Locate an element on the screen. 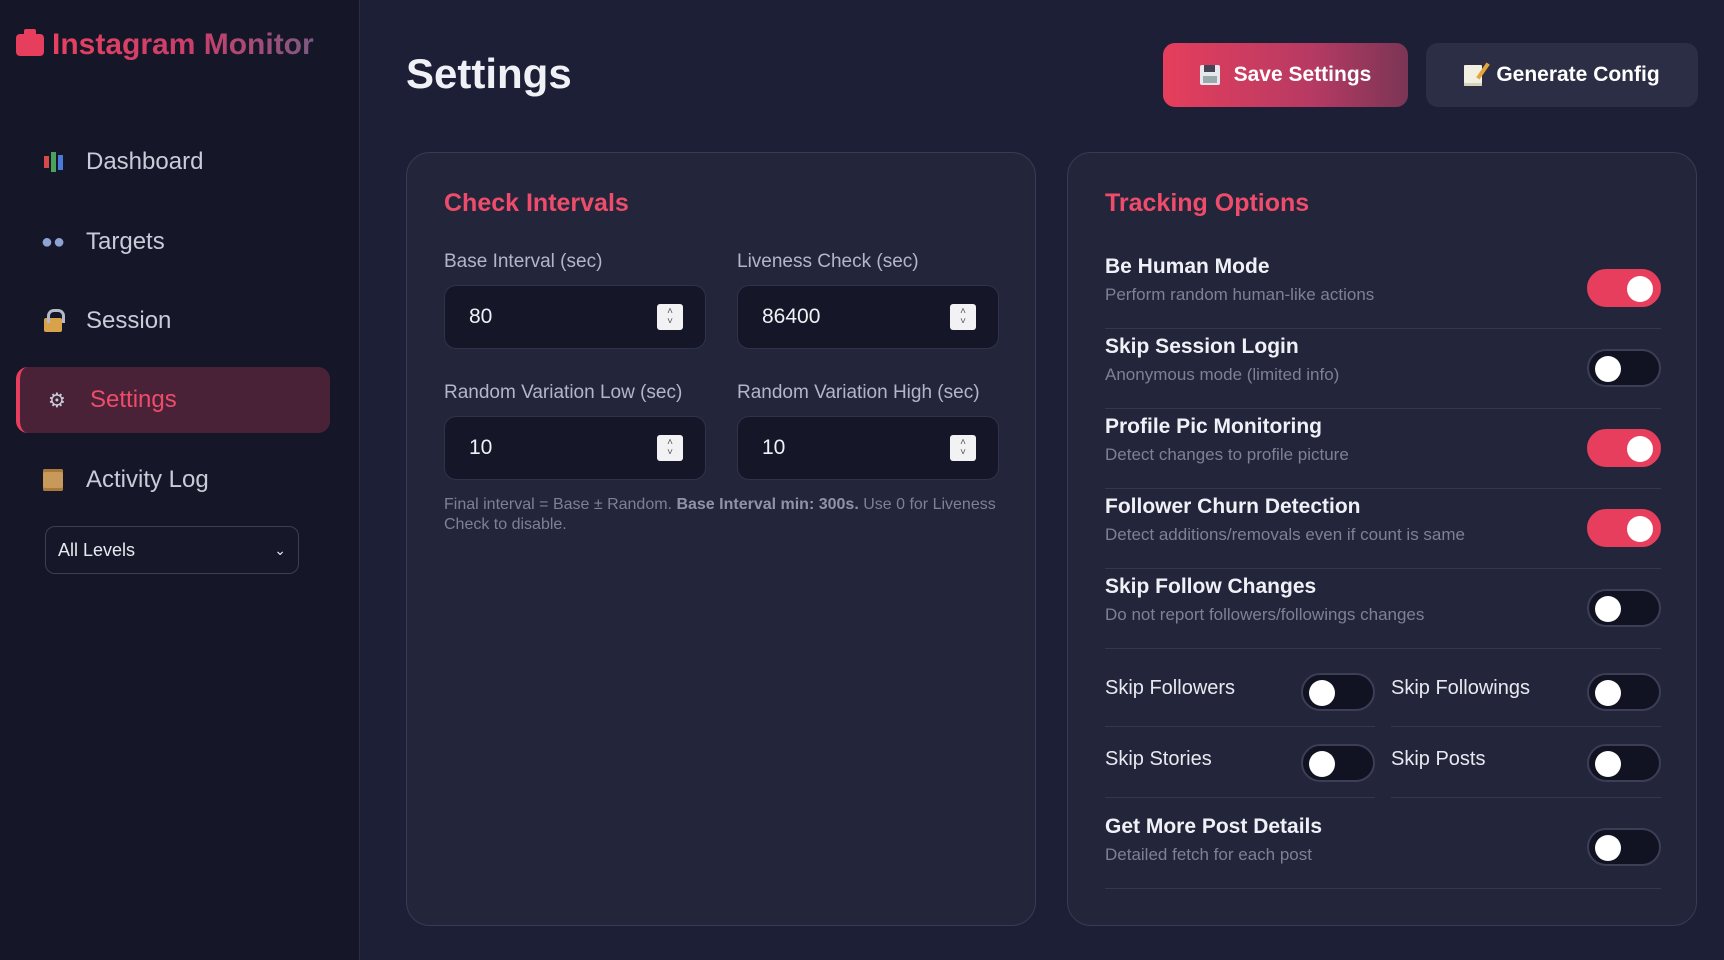 Image resolution: width=1724 pixels, height=960 pixels. liveness-check-label: Liveness Check (sec) is located at coordinates (828, 261).